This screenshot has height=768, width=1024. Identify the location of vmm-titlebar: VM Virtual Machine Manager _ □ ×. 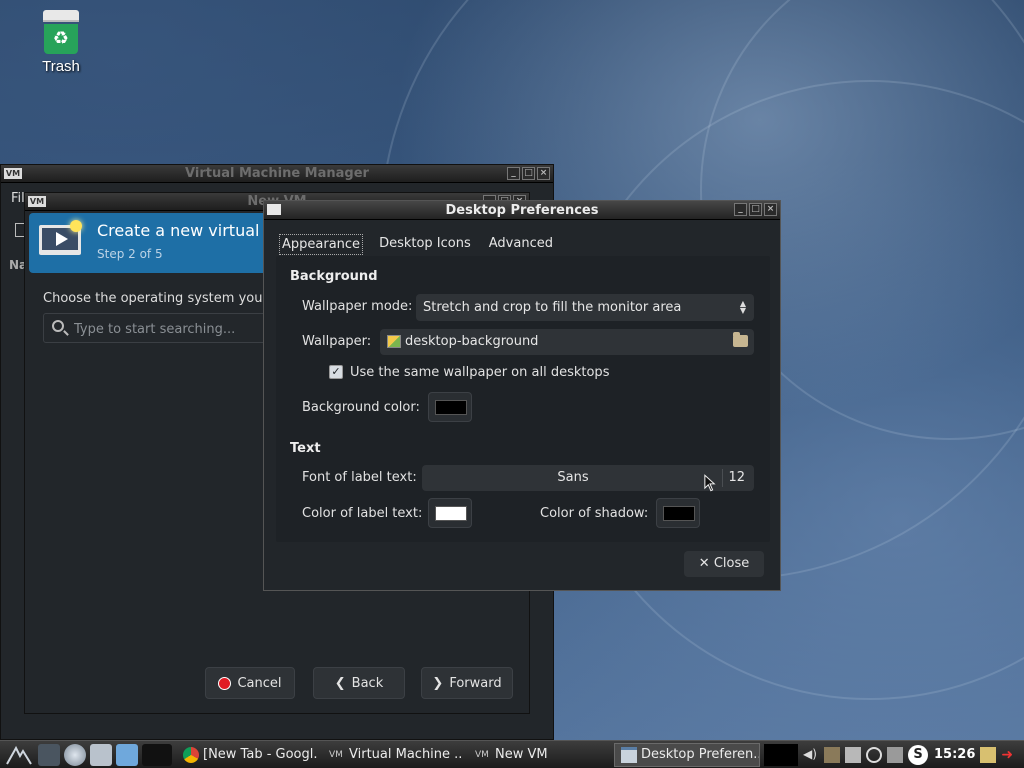
(277, 174).